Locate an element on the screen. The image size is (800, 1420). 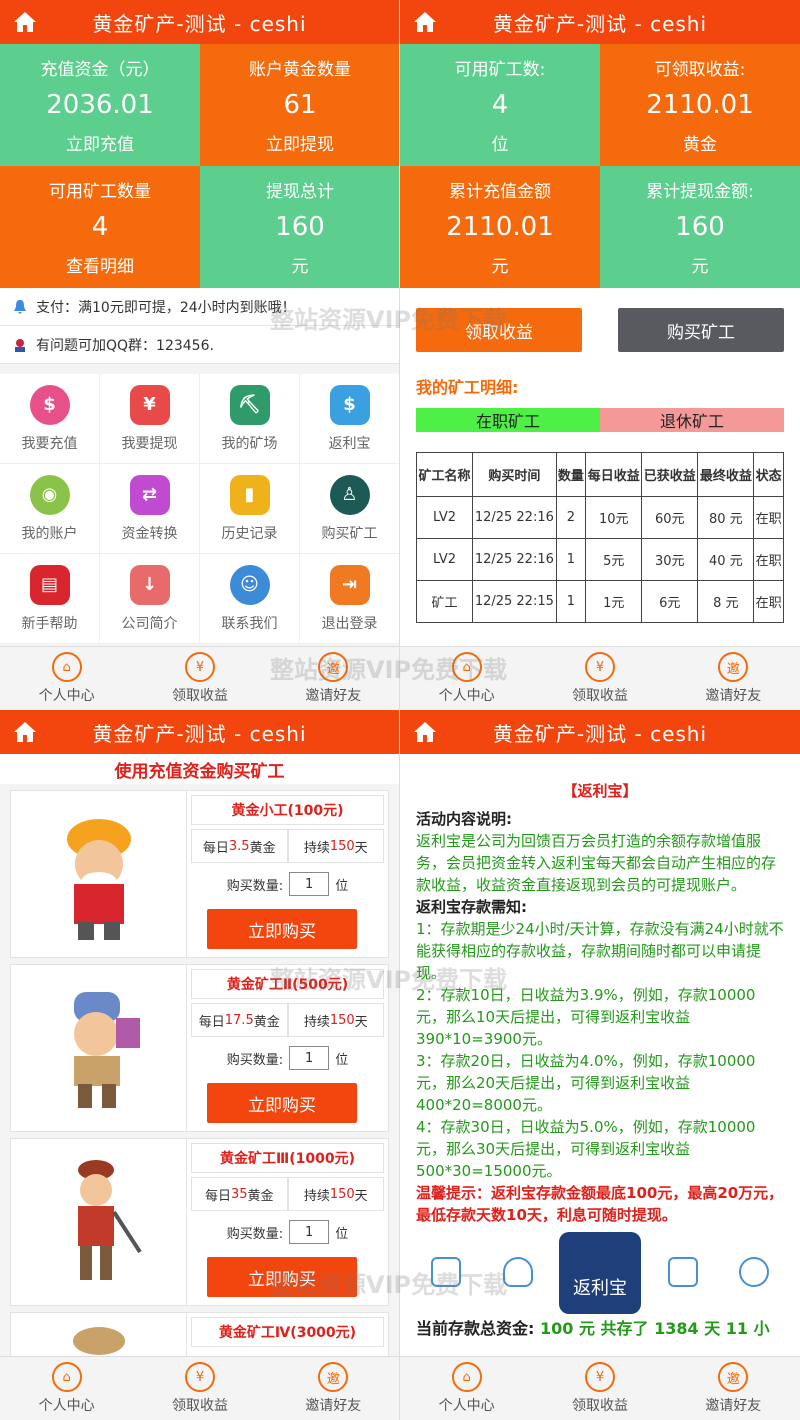
qq-notice: 有问题可加QQ群：123456. is located at coordinates (199, 345).